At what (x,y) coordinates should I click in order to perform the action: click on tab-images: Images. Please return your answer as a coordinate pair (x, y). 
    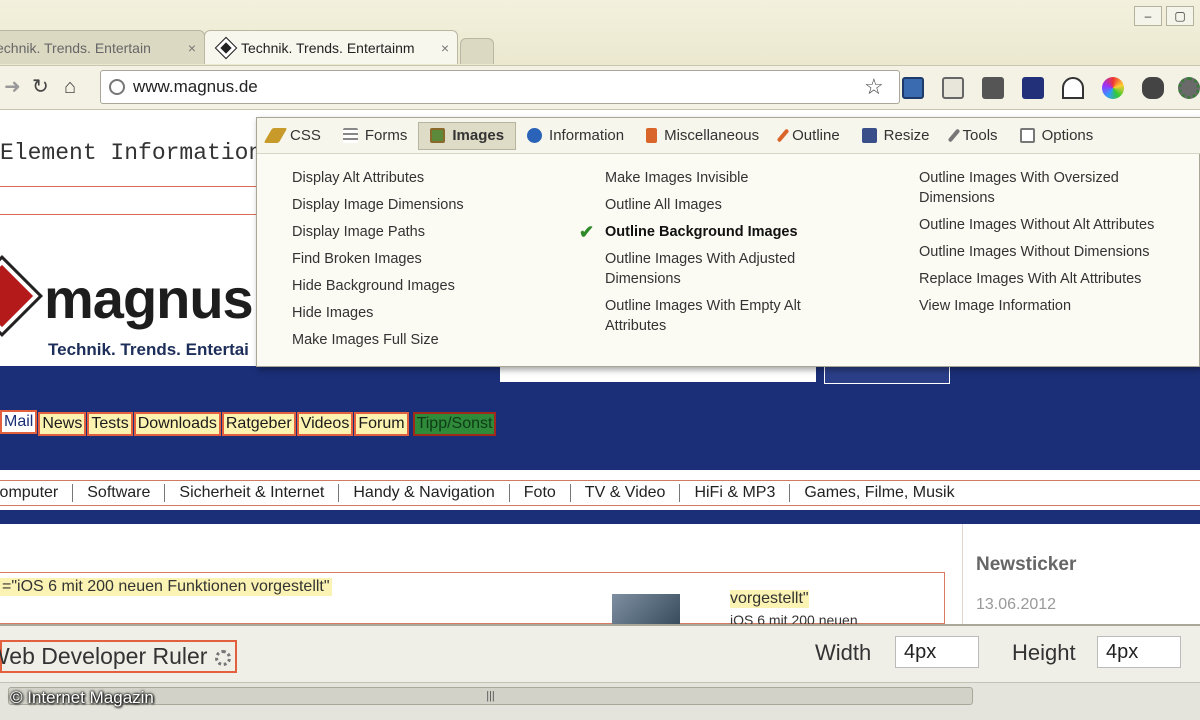
    Looking at the image, I should click on (467, 135).